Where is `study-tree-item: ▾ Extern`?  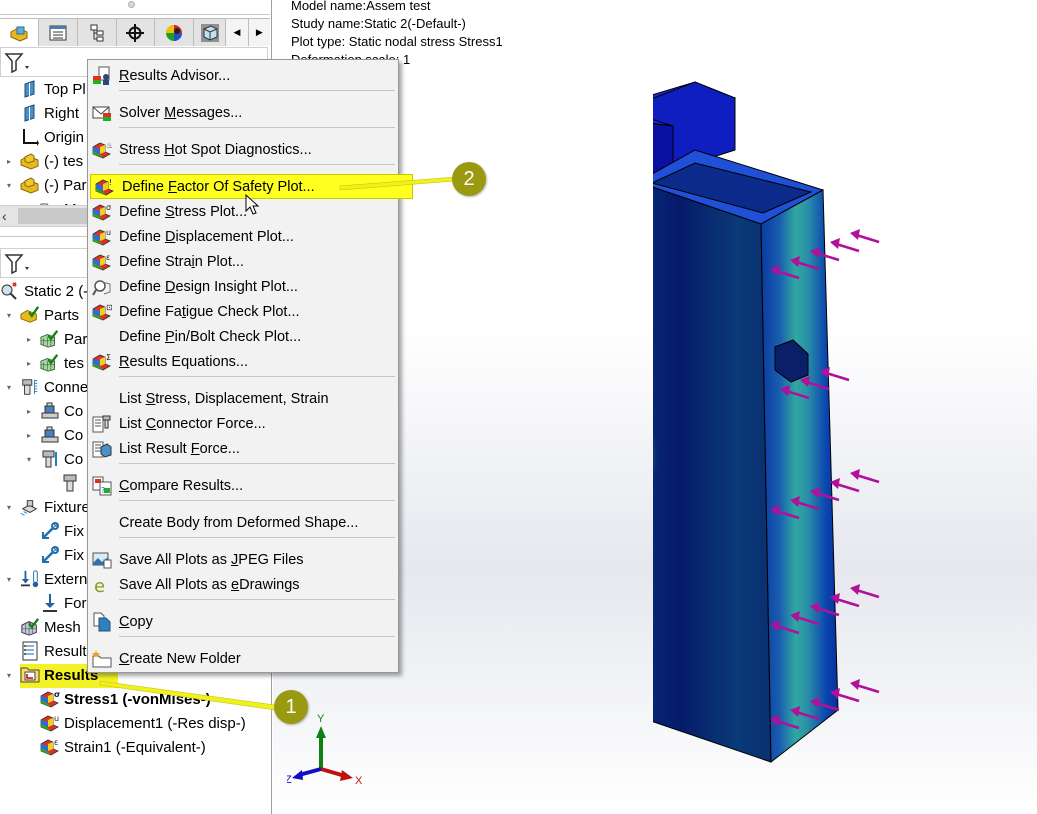 study-tree-item: ▾ Extern is located at coordinates (45, 579).